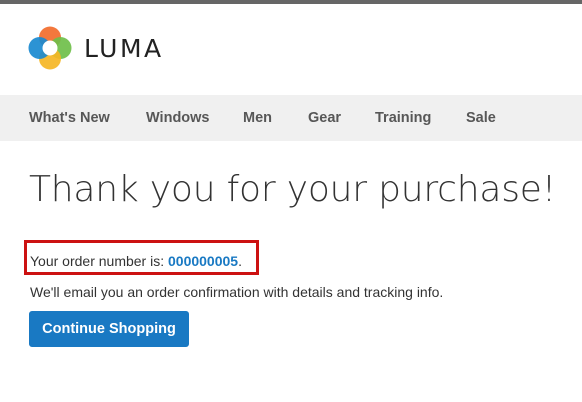 This screenshot has width=582, height=402. What do you see at coordinates (69, 118) in the screenshot?
I see `nav-item-whats-new: What's New` at bounding box center [69, 118].